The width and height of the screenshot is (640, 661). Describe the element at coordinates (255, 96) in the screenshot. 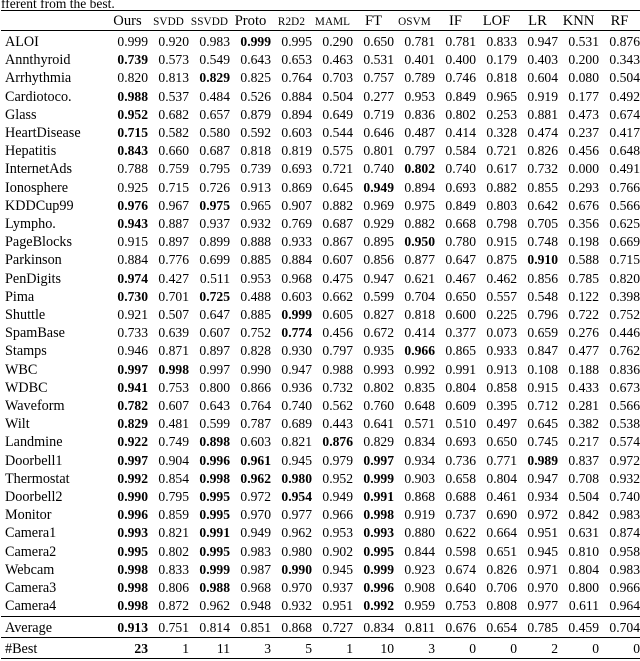

I see `value-cell: 0.526` at that location.